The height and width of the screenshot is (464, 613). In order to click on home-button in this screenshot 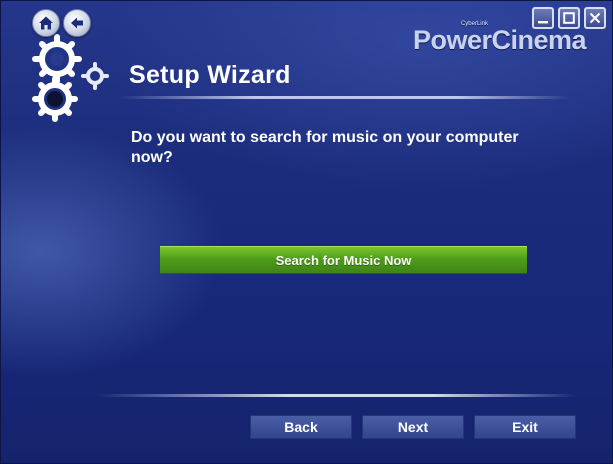, I will do `click(46, 23)`.